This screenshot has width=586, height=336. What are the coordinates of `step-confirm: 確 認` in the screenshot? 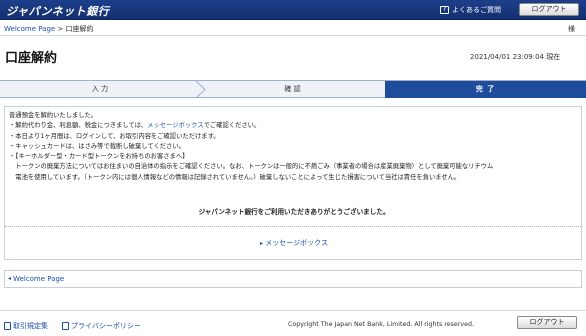 It's located at (292, 89).